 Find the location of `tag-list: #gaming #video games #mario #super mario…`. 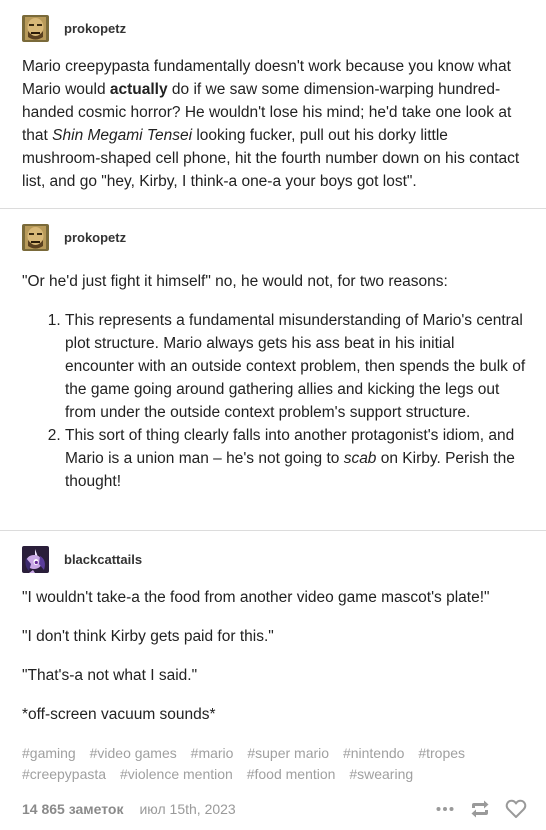

tag-list: #gaming #video games #mario #super mario… is located at coordinates (274, 764).